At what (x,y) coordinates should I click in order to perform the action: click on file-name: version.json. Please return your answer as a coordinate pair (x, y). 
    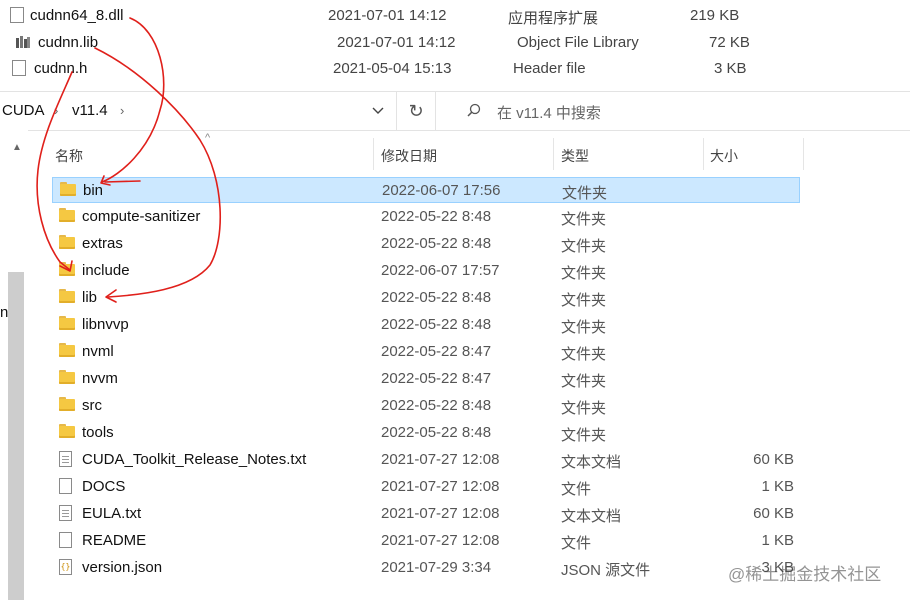
    Looking at the image, I should click on (122, 567).